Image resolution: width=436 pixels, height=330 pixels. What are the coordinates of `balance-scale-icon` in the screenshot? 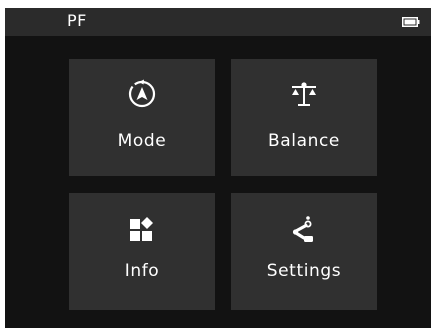 It's located at (304, 94).